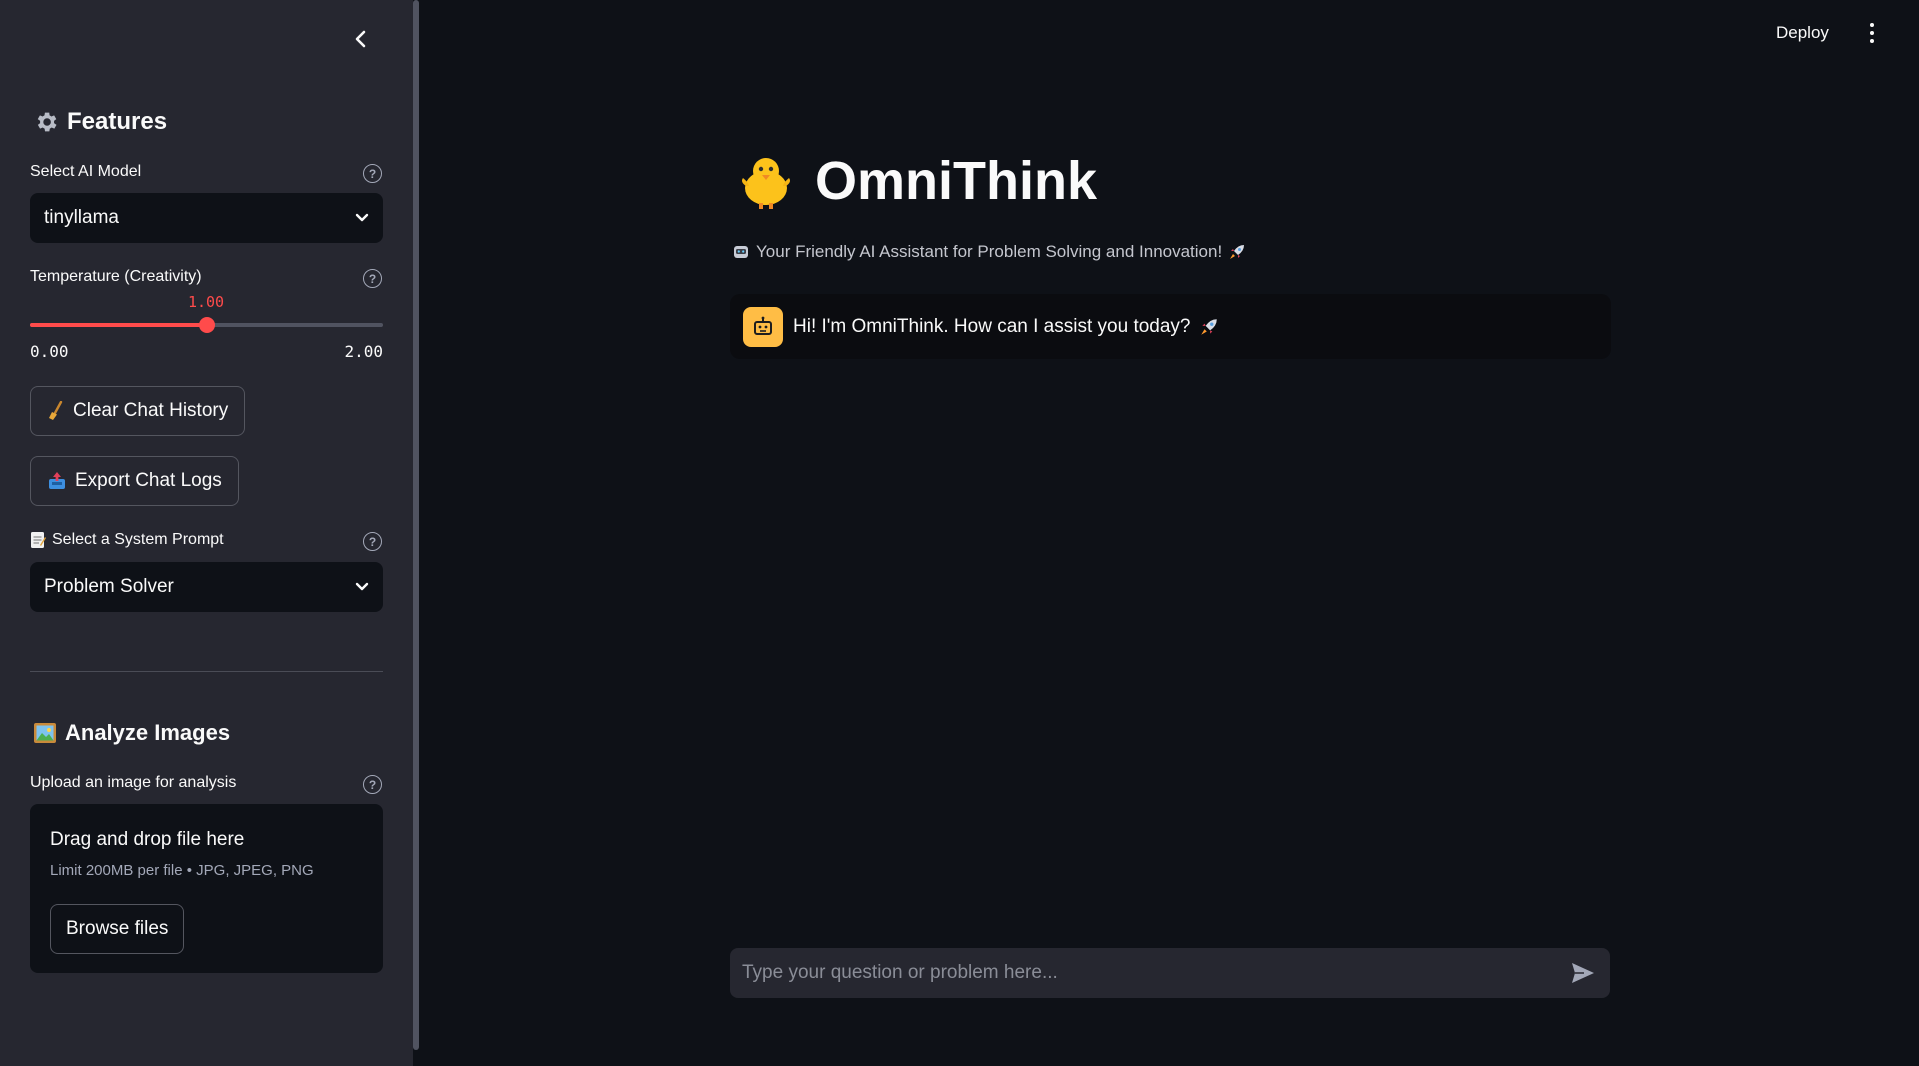 Image resolution: width=1919 pixels, height=1066 pixels. I want to click on deploy-button: Deploy, so click(1802, 33).